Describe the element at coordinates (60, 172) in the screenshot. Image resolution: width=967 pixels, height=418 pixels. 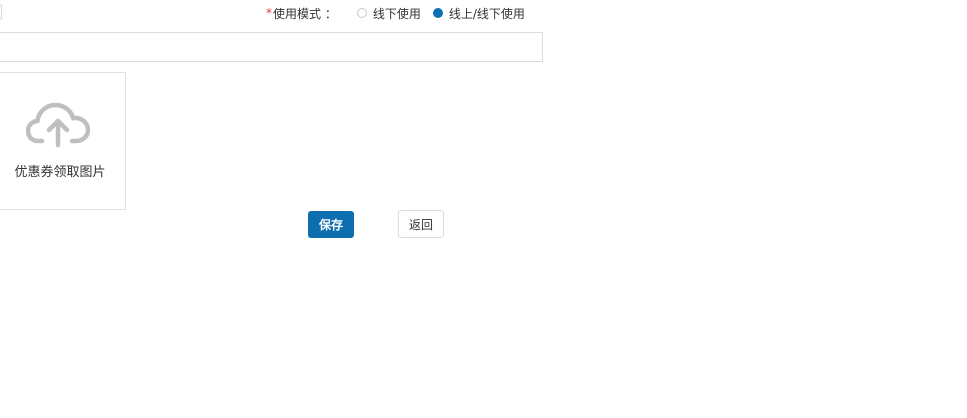
I see `upload-label: 优惠券领取图片` at that location.